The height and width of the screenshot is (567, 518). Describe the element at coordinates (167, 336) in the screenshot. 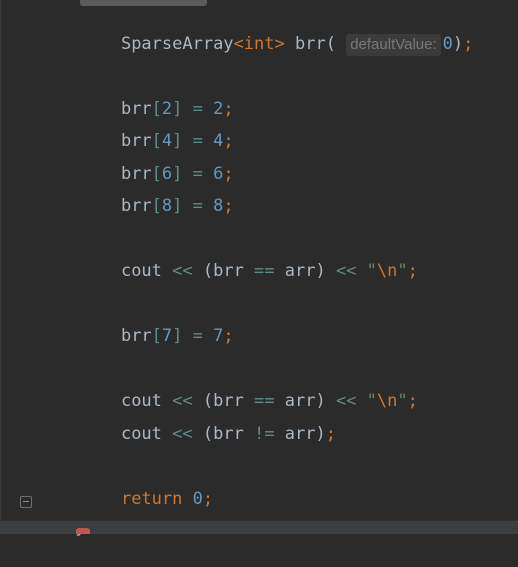

I see `index: 7` at that location.